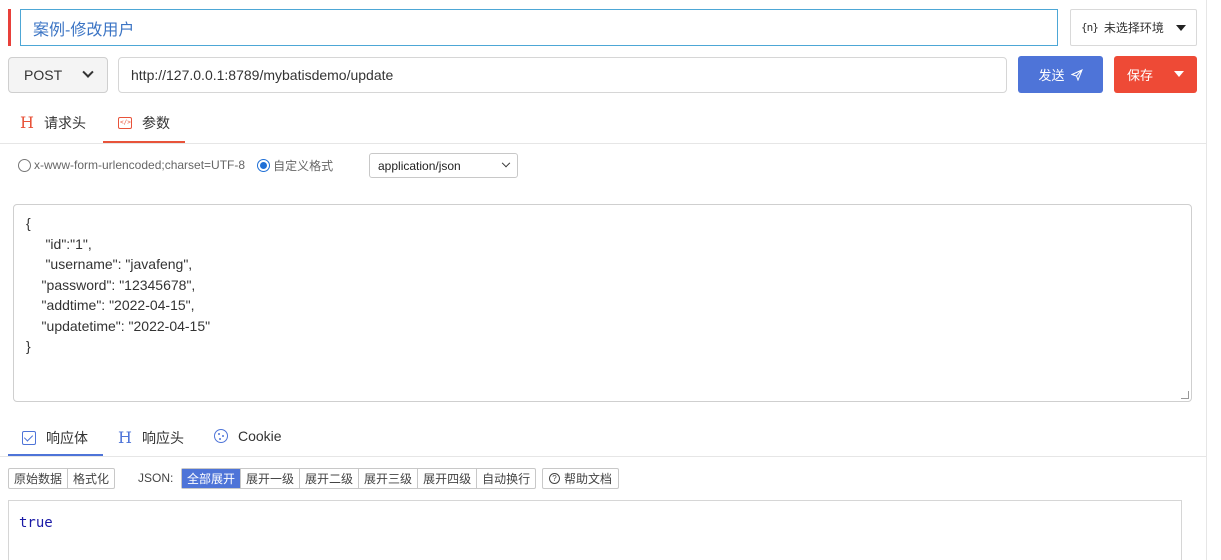 This screenshot has height=560, width=1221. What do you see at coordinates (156, 123) in the screenshot?
I see `tab-params-label: 参数` at bounding box center [156, 123].